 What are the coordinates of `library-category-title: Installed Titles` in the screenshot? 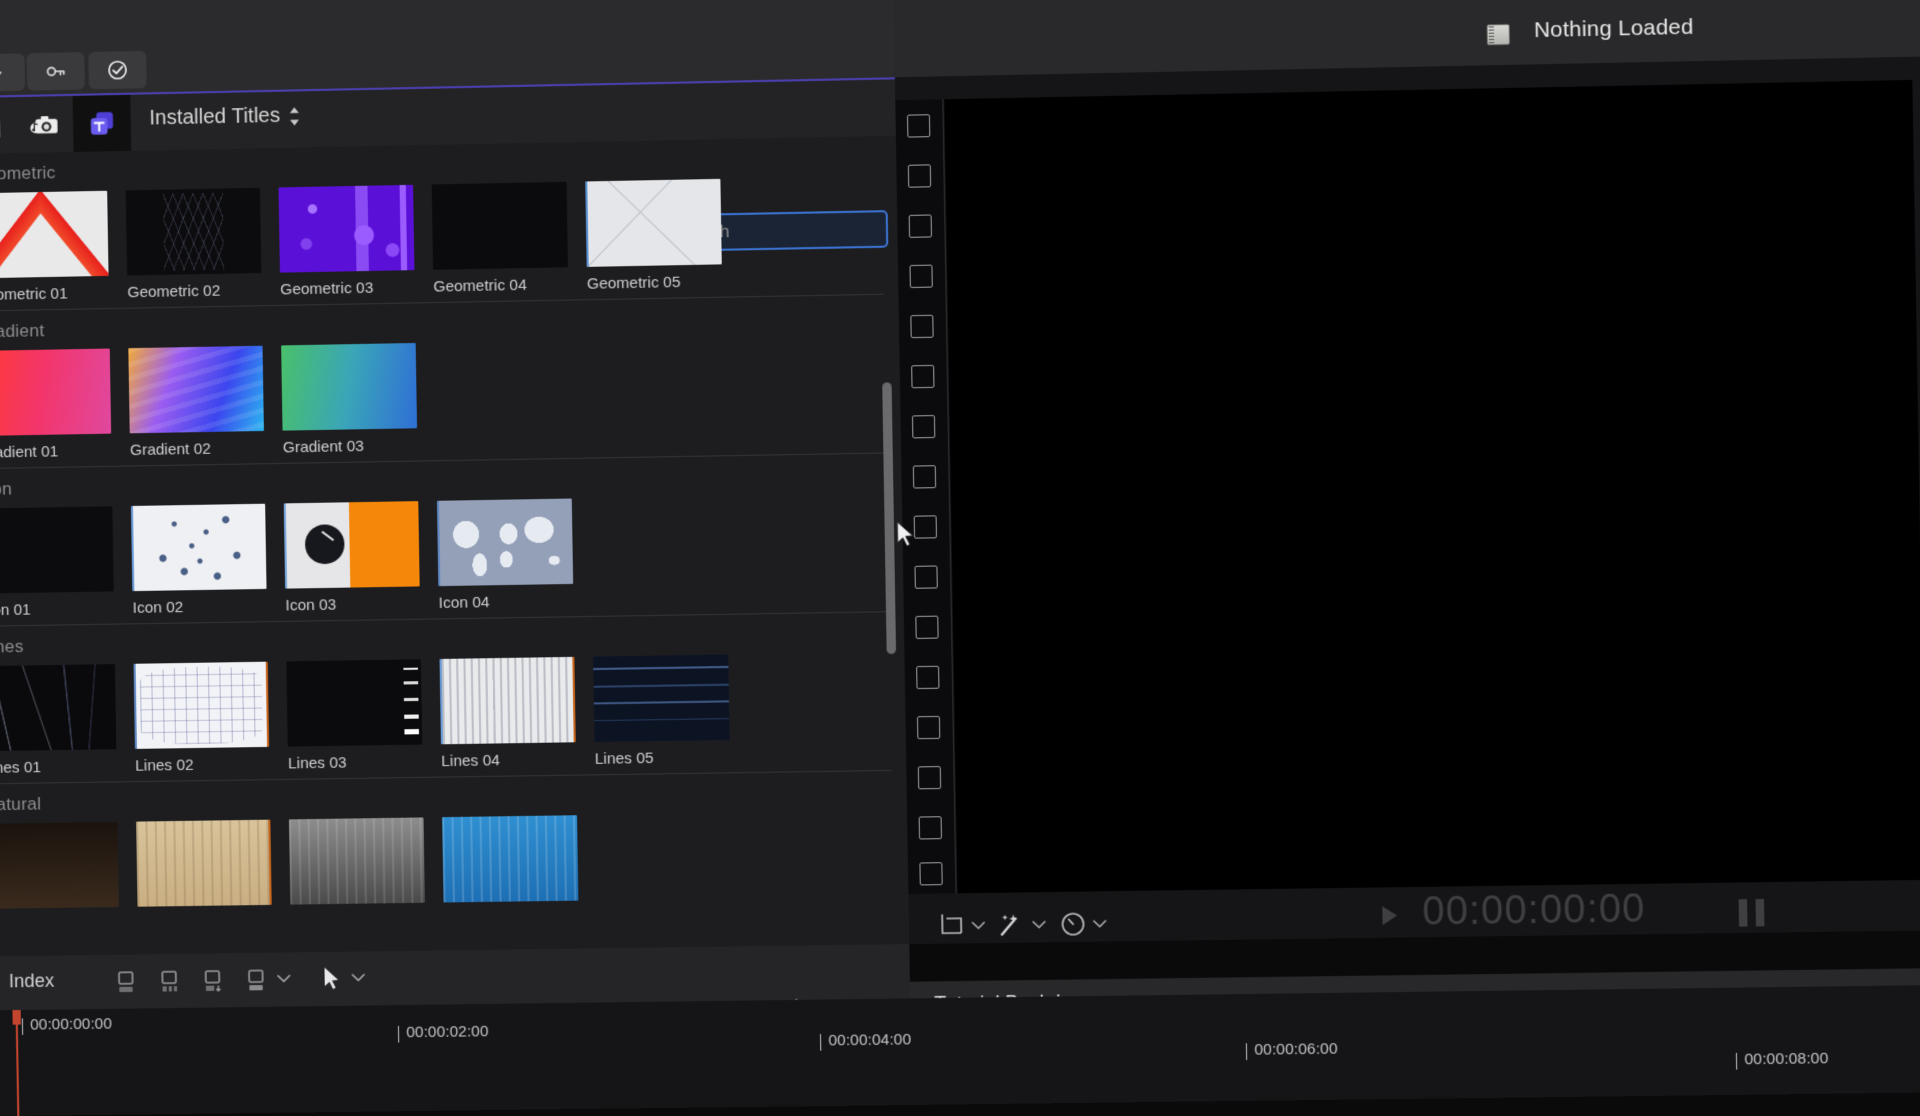 It's located at (214, 117).